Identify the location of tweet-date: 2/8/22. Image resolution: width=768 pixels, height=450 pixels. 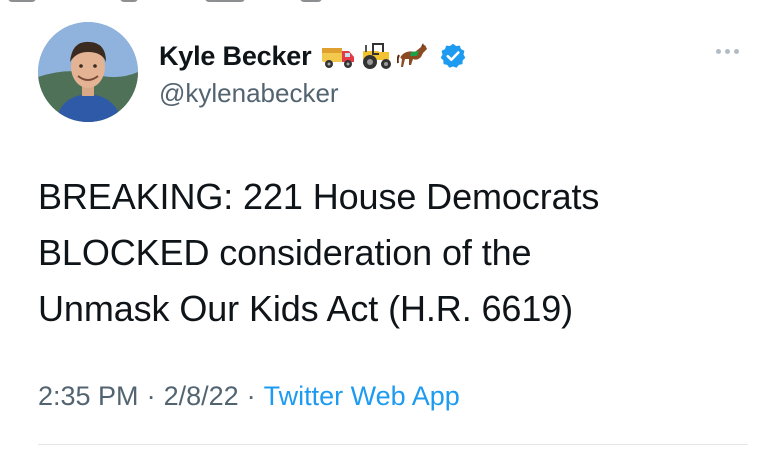
(201, 396).